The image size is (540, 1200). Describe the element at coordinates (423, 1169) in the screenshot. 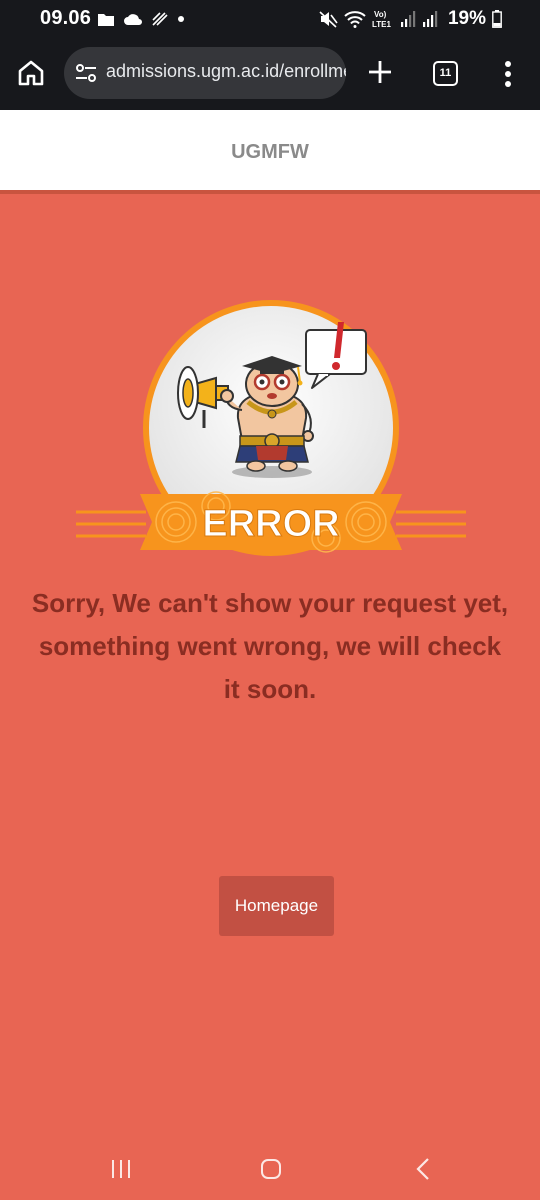

I see `back-nav-icon` at that location.